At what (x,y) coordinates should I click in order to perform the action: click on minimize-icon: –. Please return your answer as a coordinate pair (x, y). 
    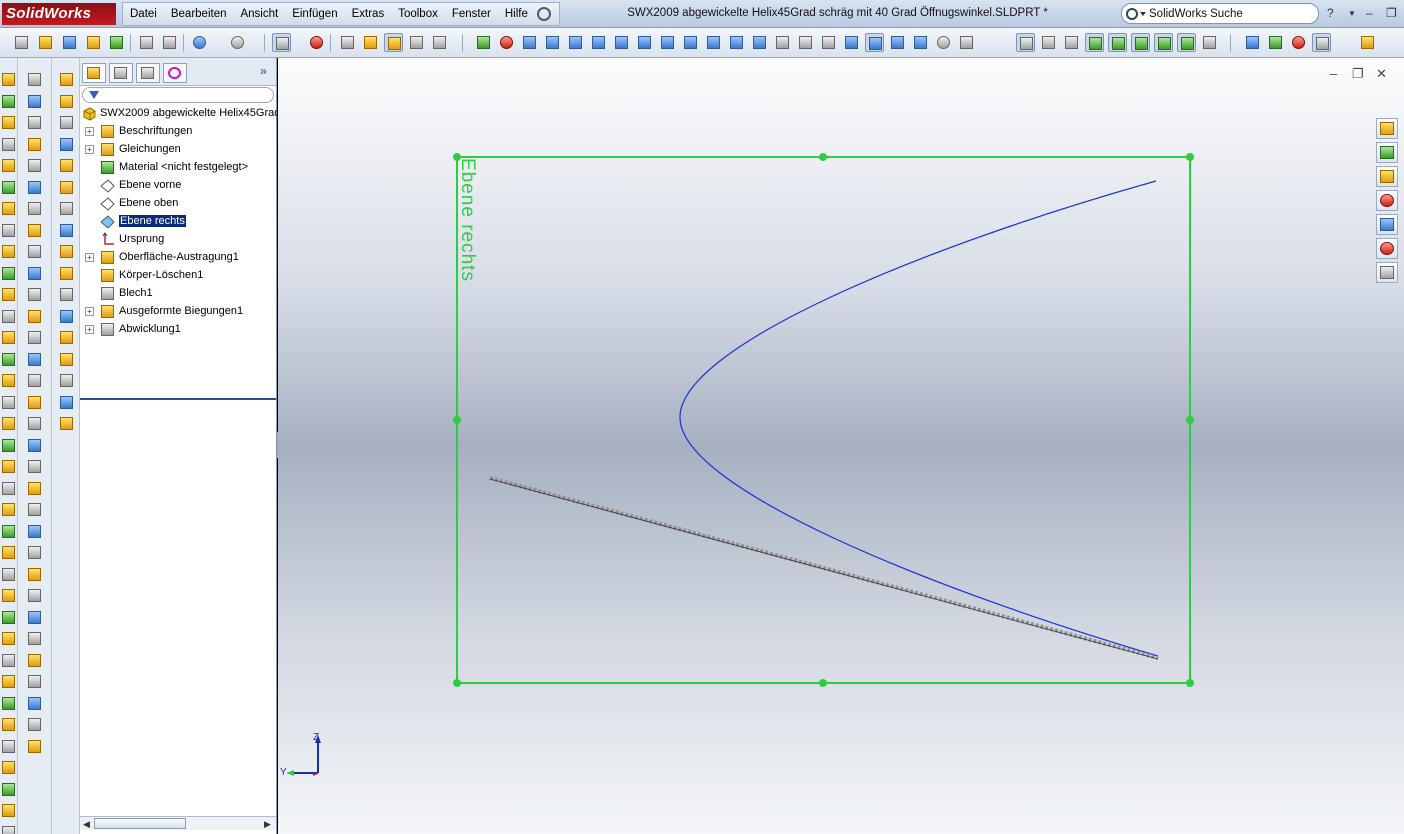
    Looking at the image, I should click on (1369, 13).